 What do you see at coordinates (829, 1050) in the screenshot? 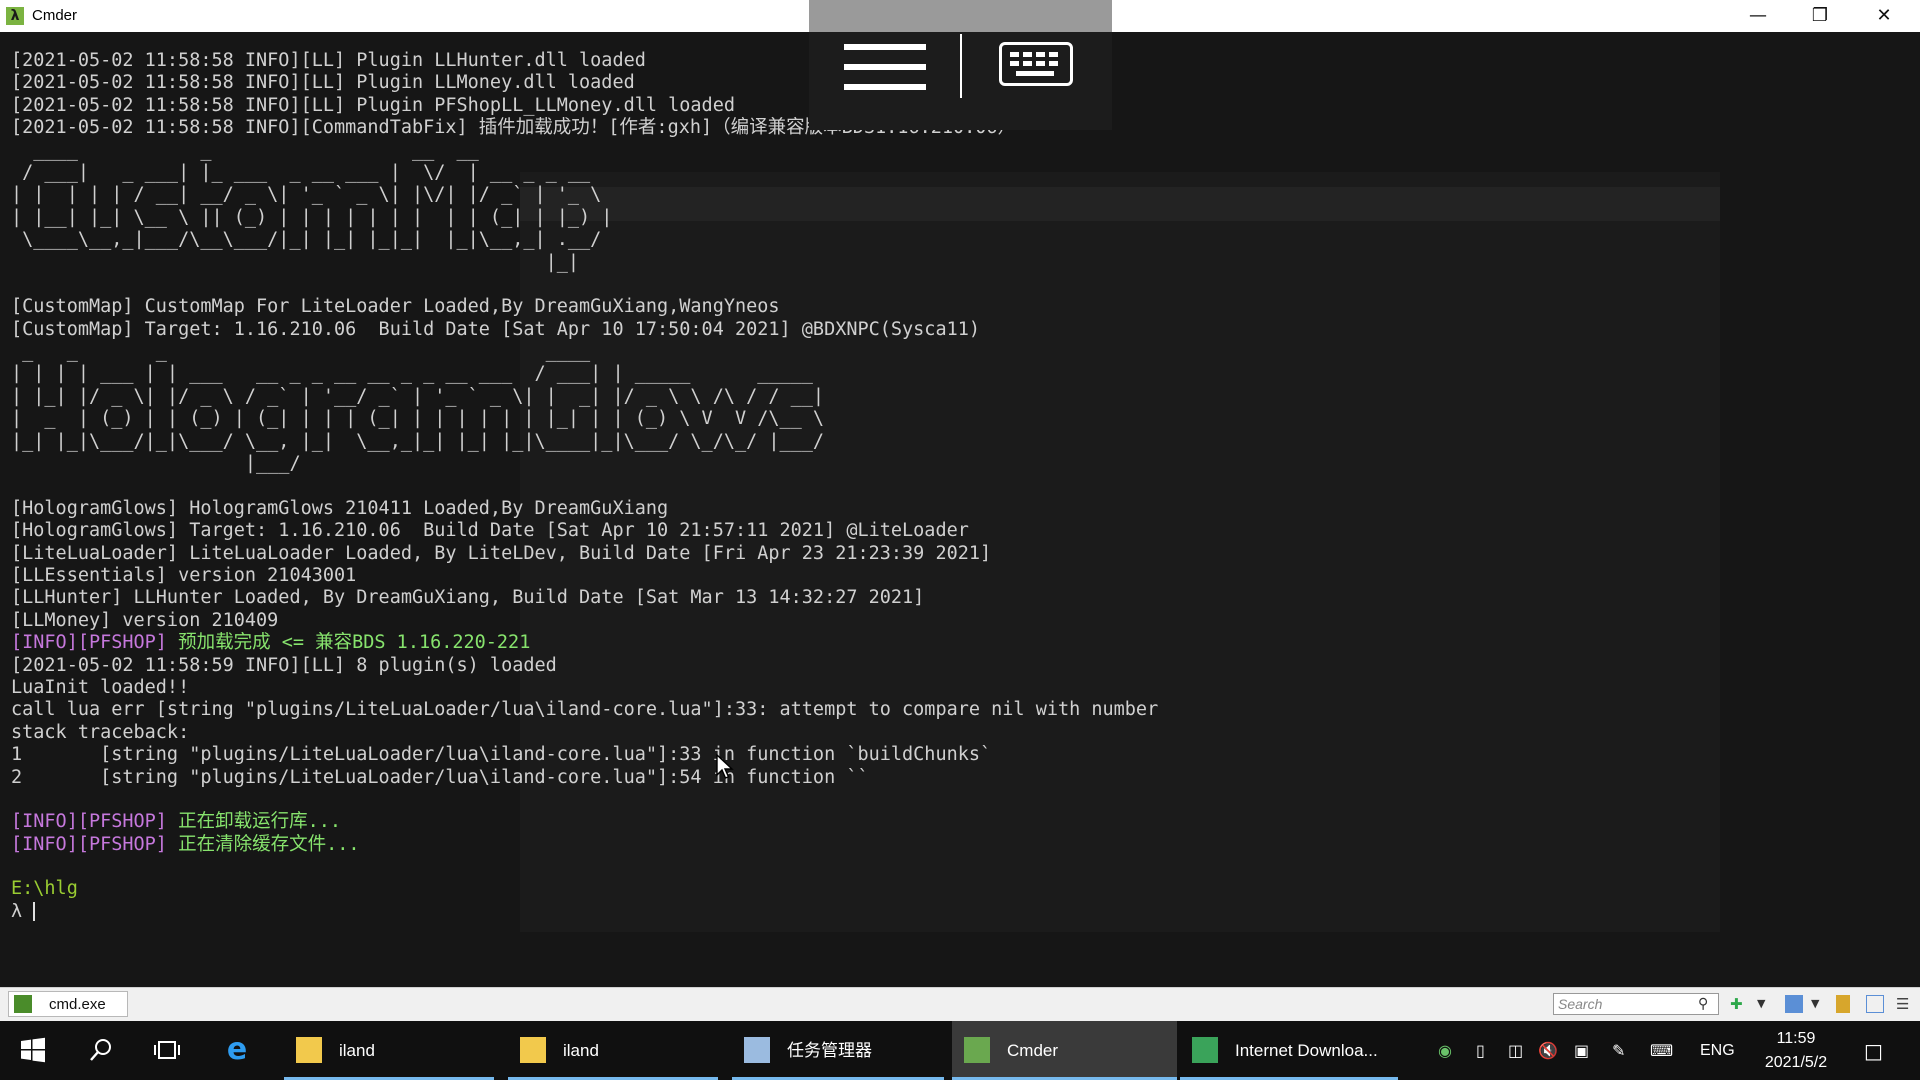
I see `taskbar-app-label: 任务管理器` at bounding box center [829, 1050].